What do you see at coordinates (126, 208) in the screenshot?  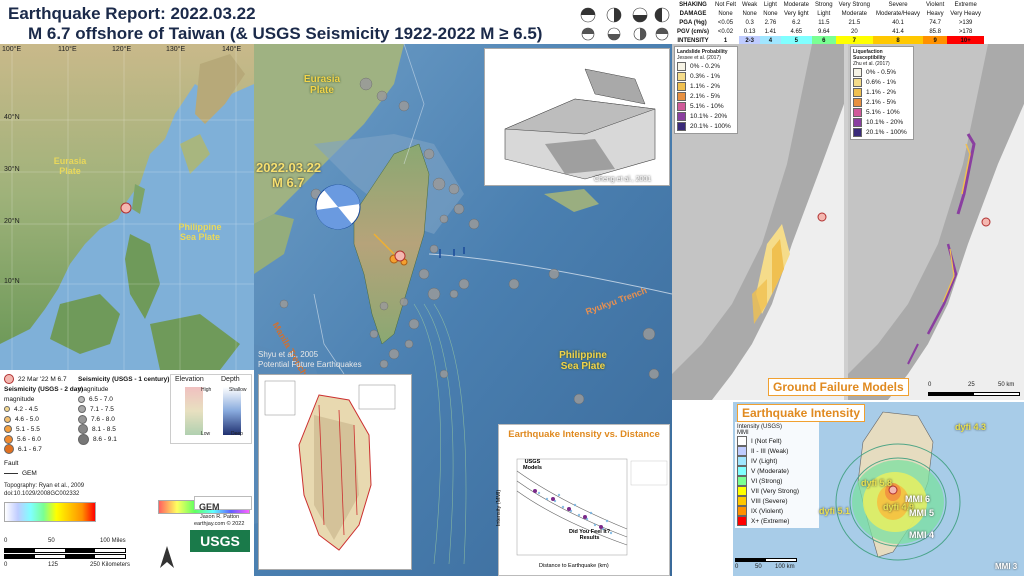 I see `overview-epicenter` at bounding box center [126, 208].